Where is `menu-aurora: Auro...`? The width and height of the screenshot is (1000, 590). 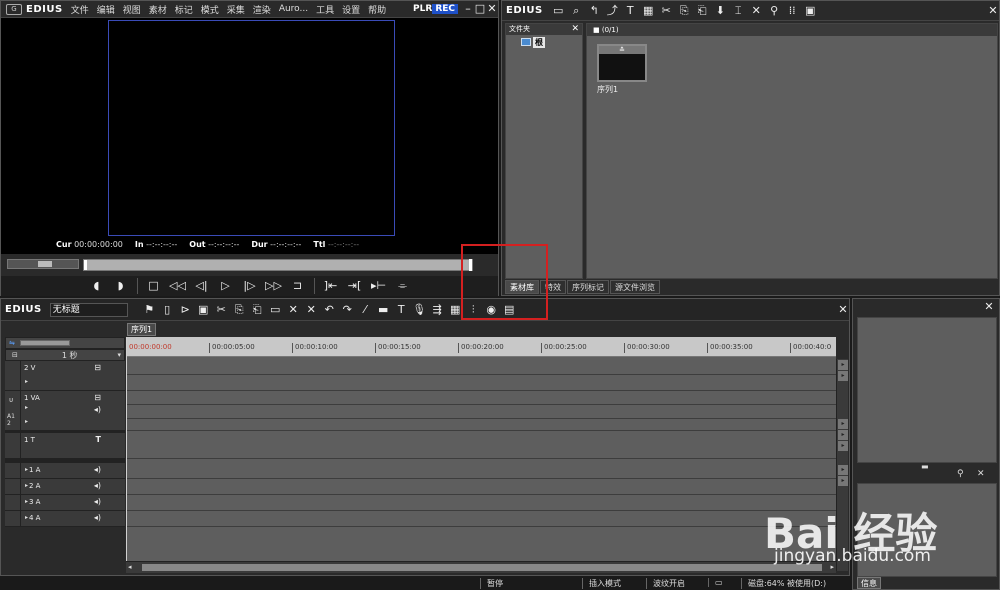 menu-aurora: Auro... is located at coordinates (293, 9).